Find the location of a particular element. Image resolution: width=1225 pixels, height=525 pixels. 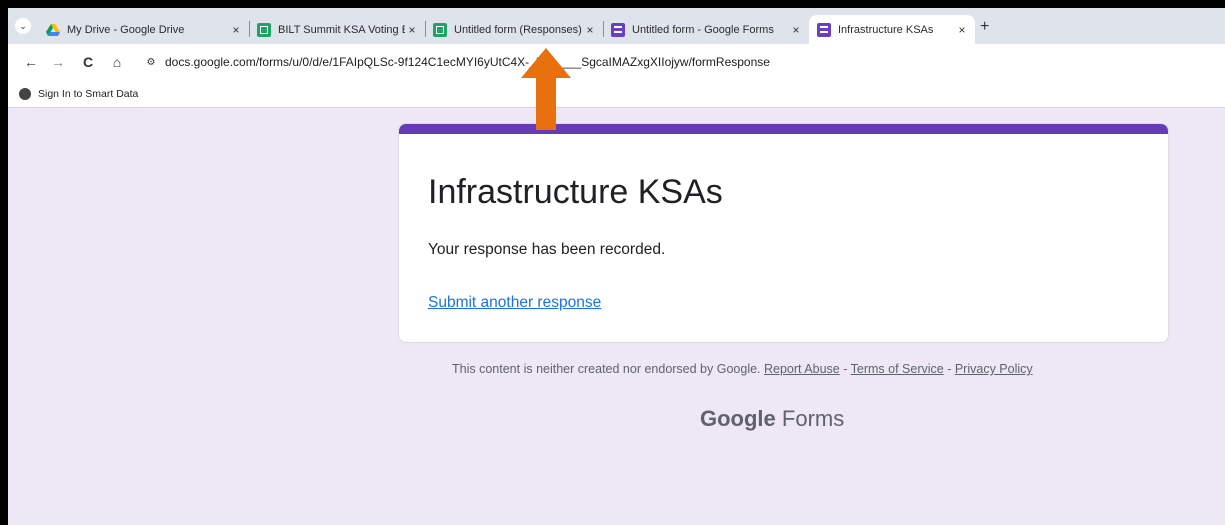

tab-untitled-form: Untitled form - Google Forms × is located at coordinates (706, 29).